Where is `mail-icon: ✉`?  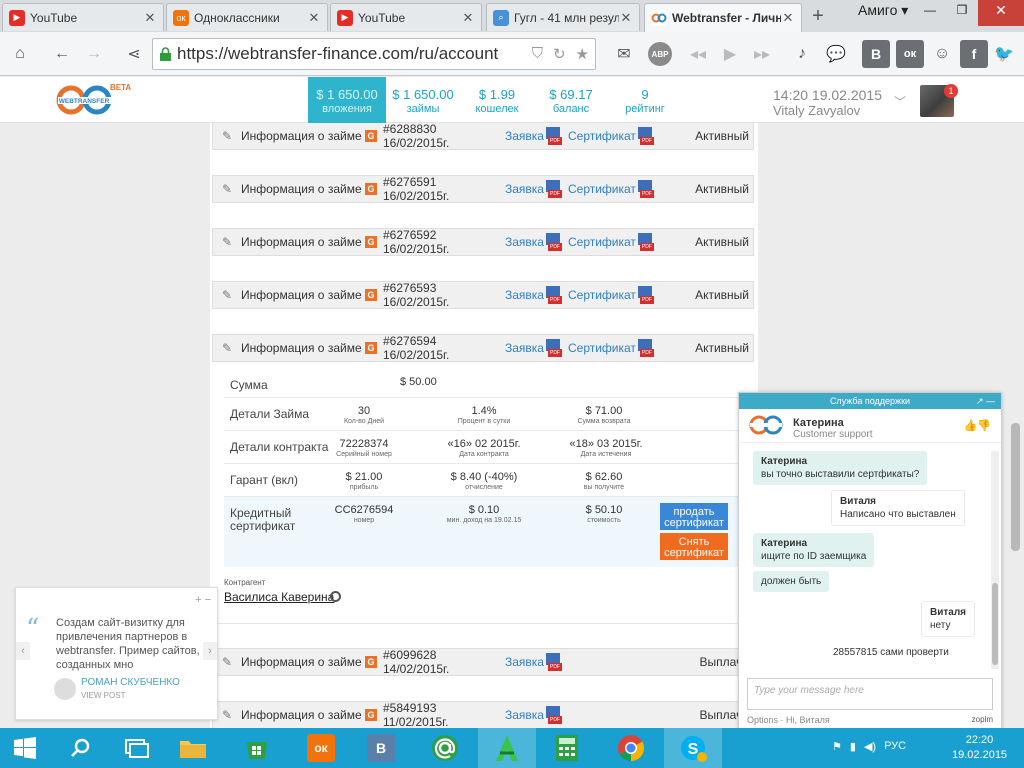 mail-icon: ✉ is located at coordinates (624, 54).